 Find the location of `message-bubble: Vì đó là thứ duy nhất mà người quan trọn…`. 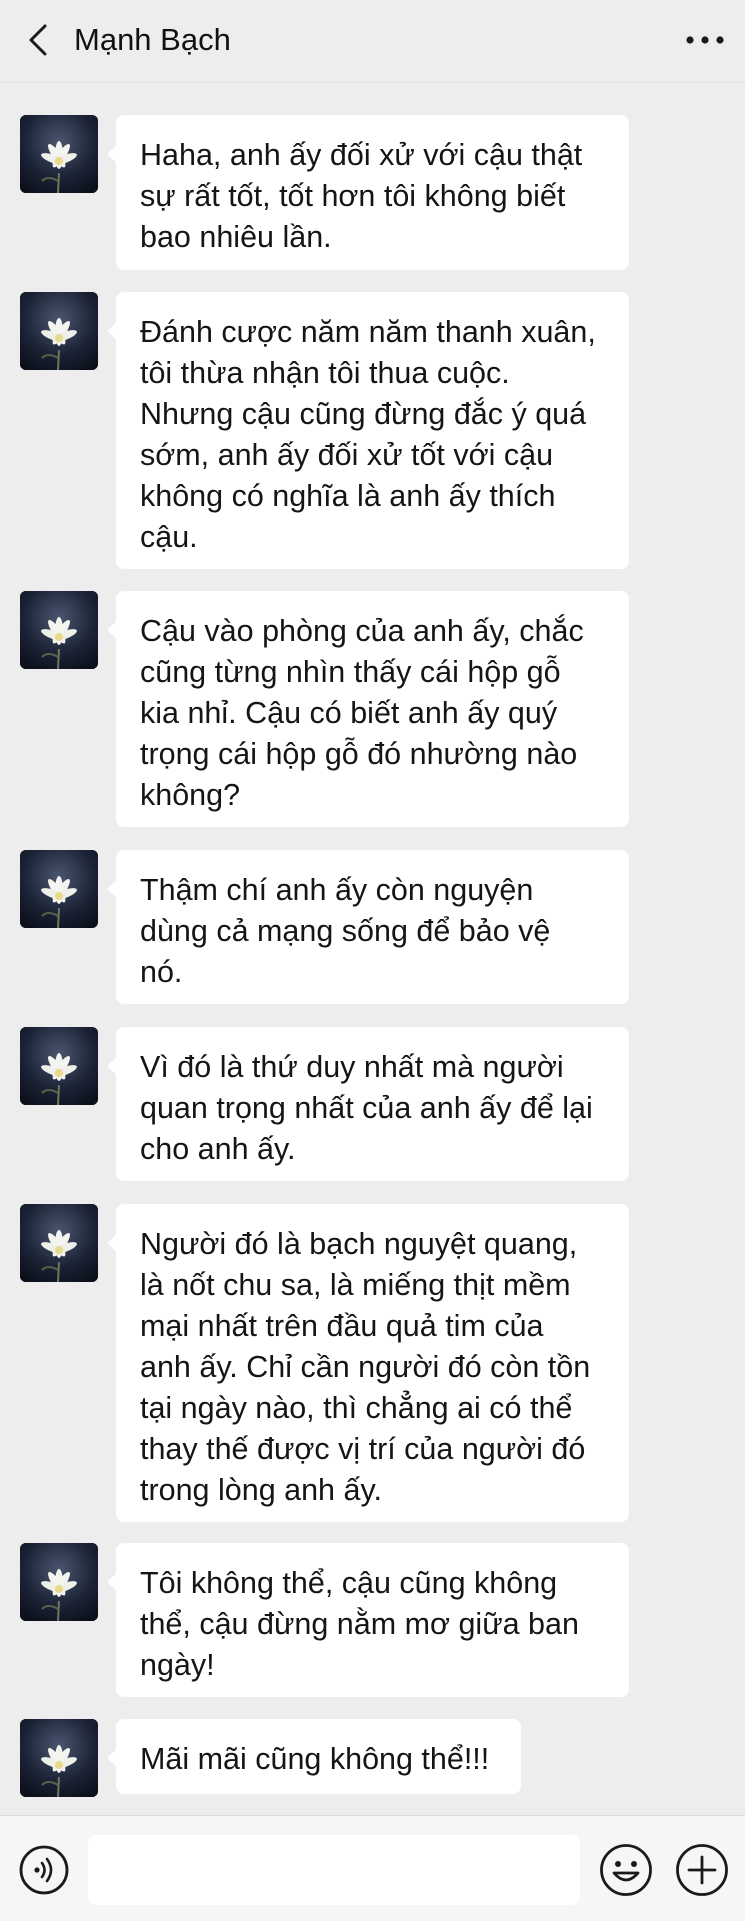

message-bubble: Vì đó là thứ duy nhất mà người quan trọn… is located at coordinates (368, 1104).